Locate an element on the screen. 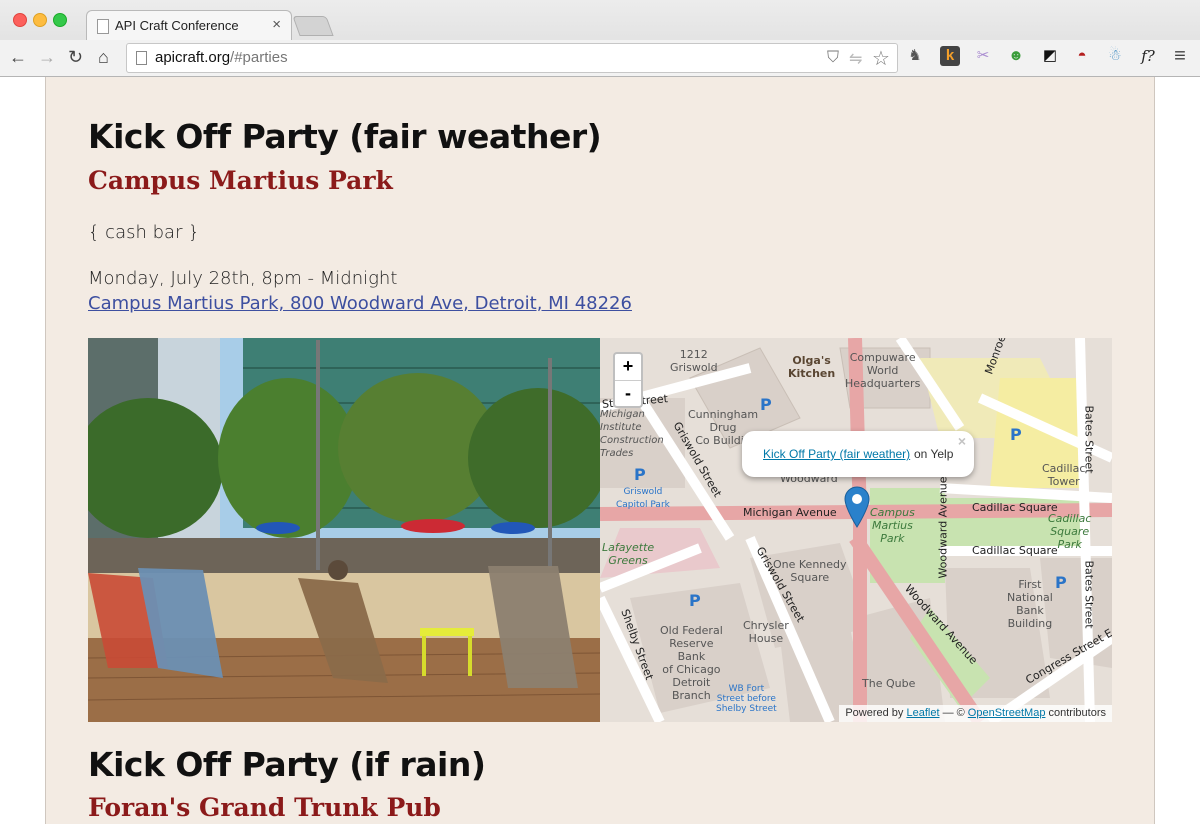 This screenshot has height=824, width=1200. page-icon is located at coordinates (141, 58).